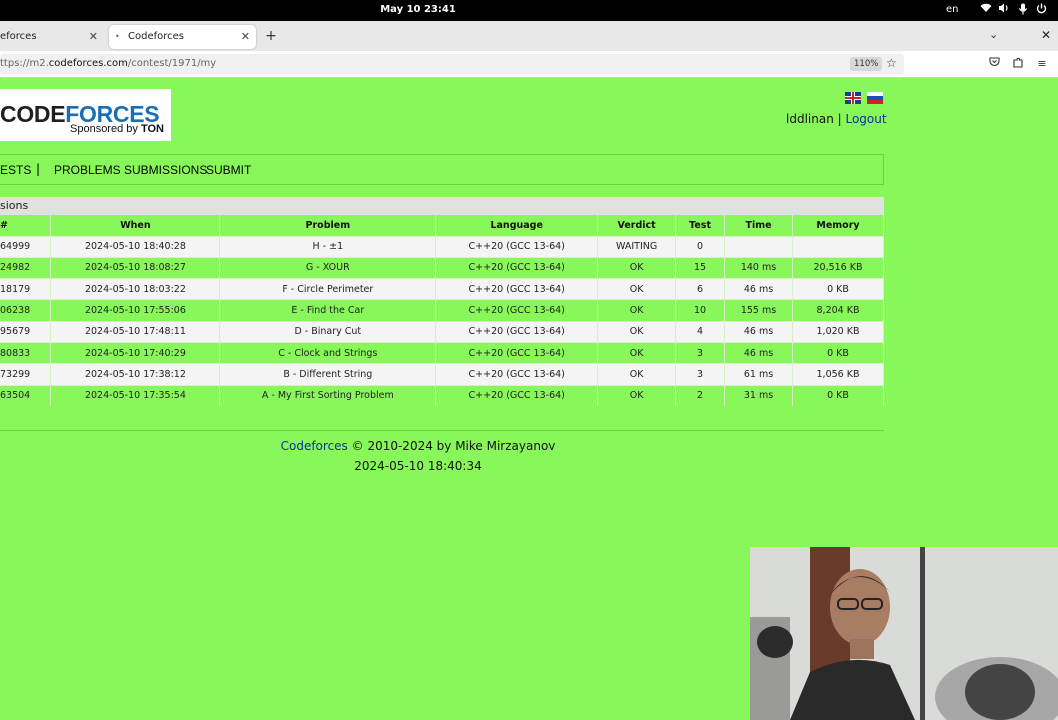 The image size is (1058, 720). Describe the element at coordinates (758, 374) in the screenshot. I see `cell-time: 61 ms` at that location.